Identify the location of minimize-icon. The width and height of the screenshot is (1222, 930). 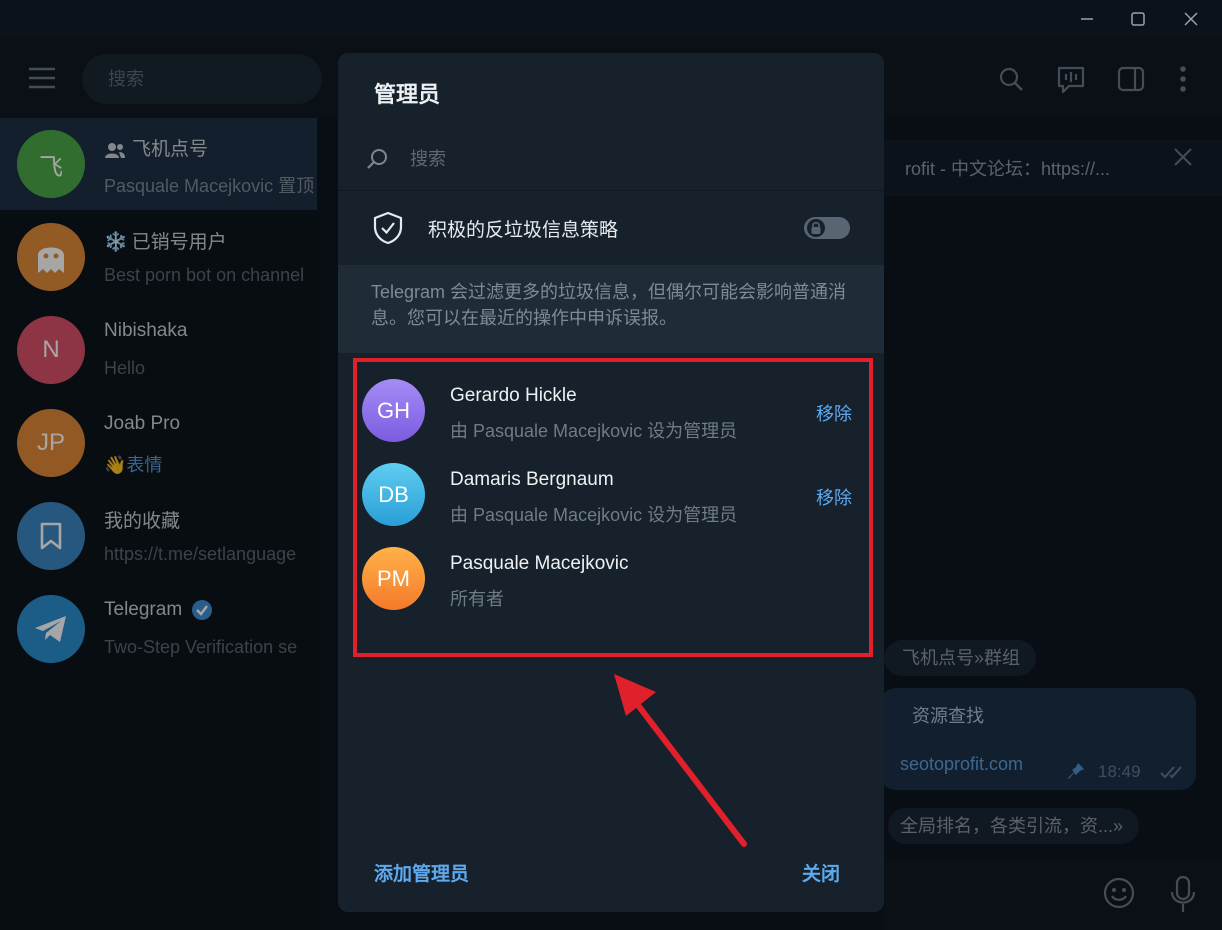
(1087, 19).